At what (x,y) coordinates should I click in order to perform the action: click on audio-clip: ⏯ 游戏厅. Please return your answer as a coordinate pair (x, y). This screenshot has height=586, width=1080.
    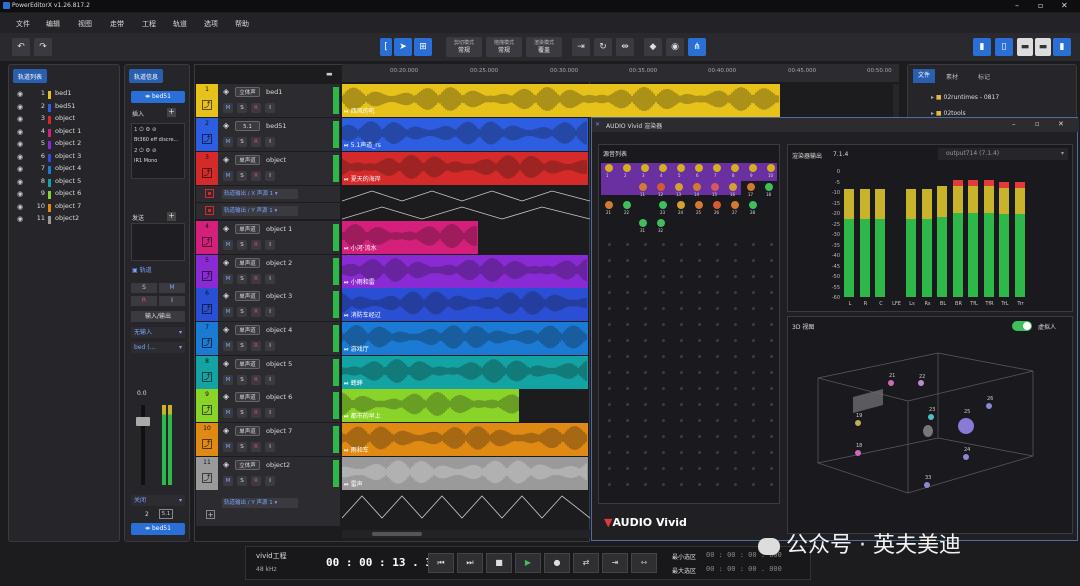
    Looking at the image, I should click on (465, 338).